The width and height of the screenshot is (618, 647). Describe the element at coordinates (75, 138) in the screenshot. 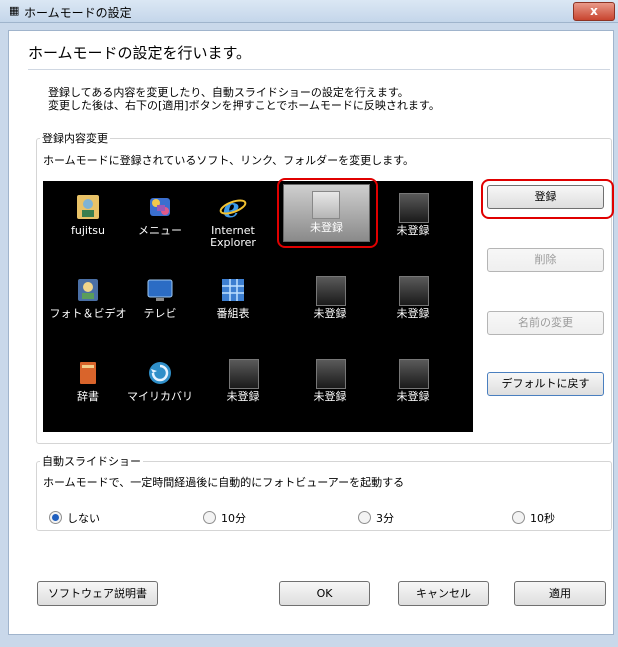

I see `registration-group-label: 登録内容変更` at that location.